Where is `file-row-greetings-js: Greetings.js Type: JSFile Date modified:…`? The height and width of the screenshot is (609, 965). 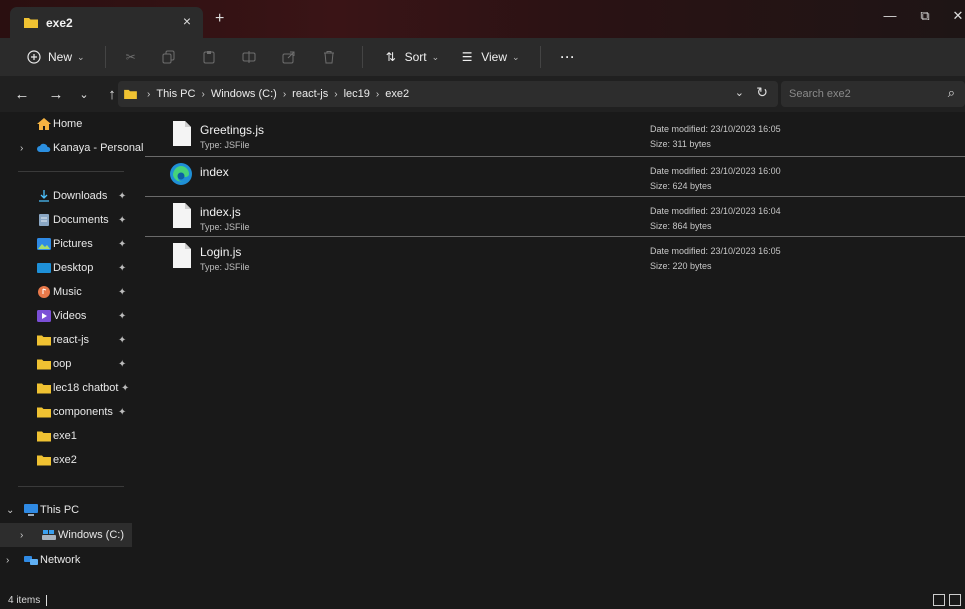
file-row-greetings-js: Greetings.js Type: JSFile Date modified:… is located at coordinates (555, 135).